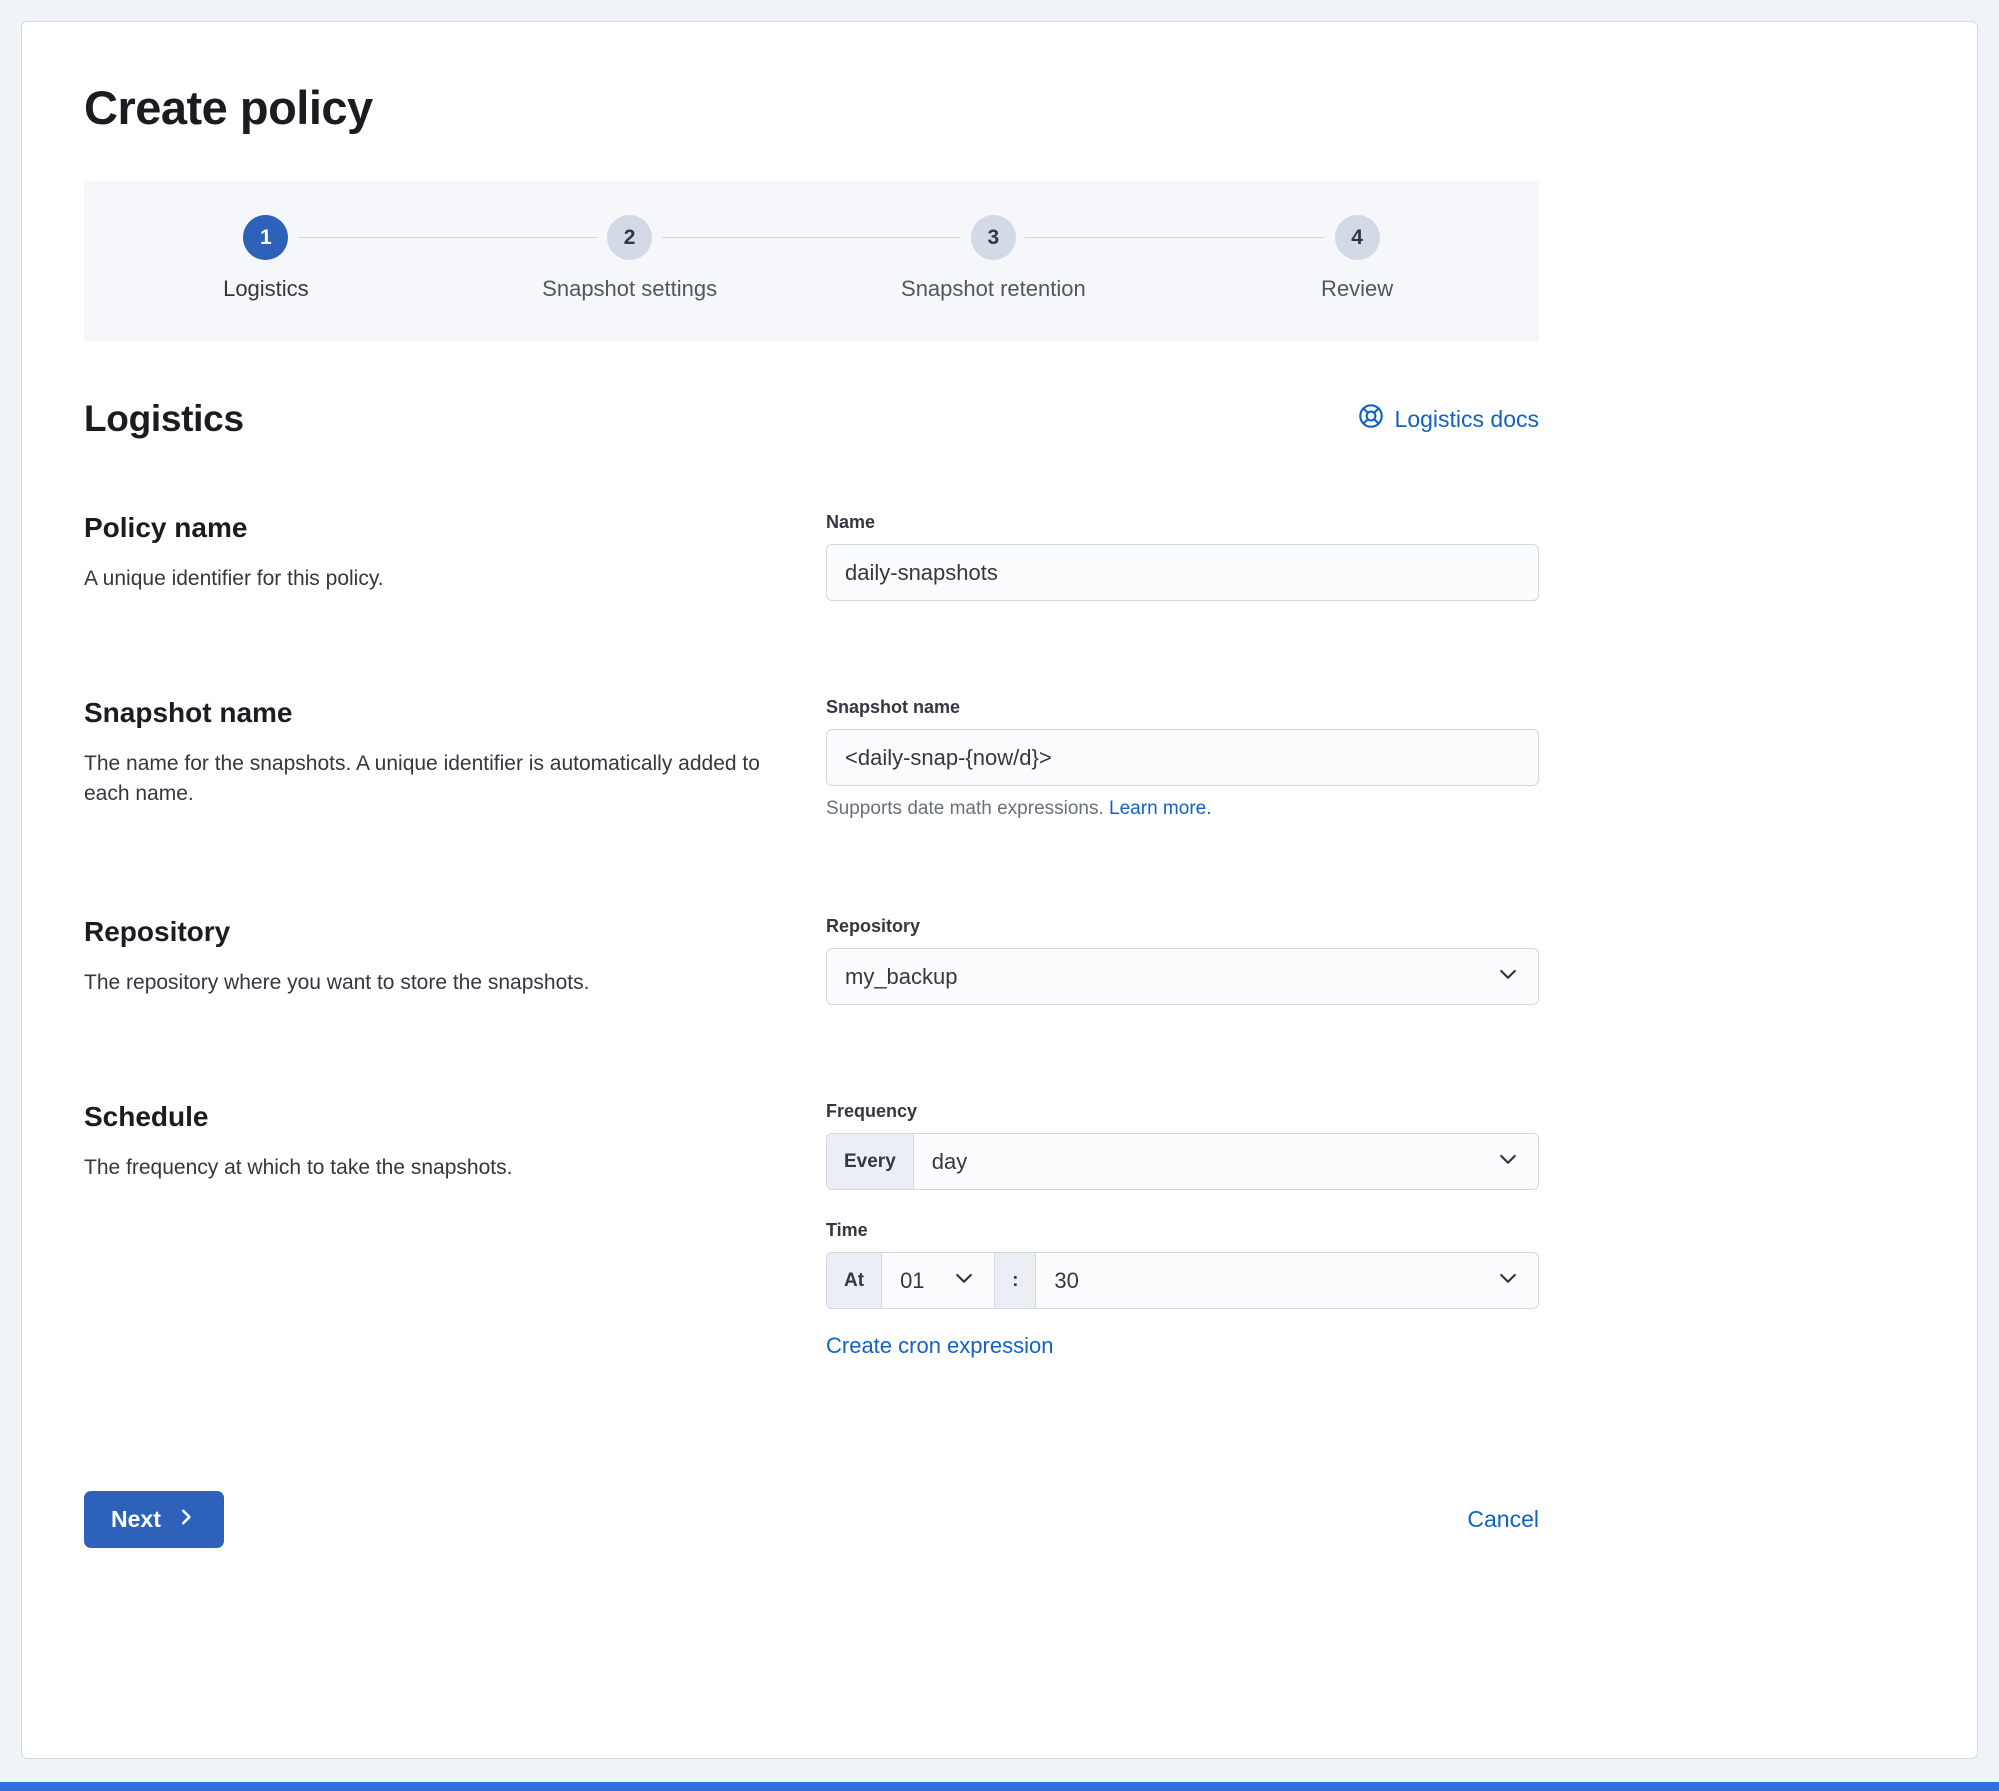  I want to click on section-title: Logistics, so click(164, 418).